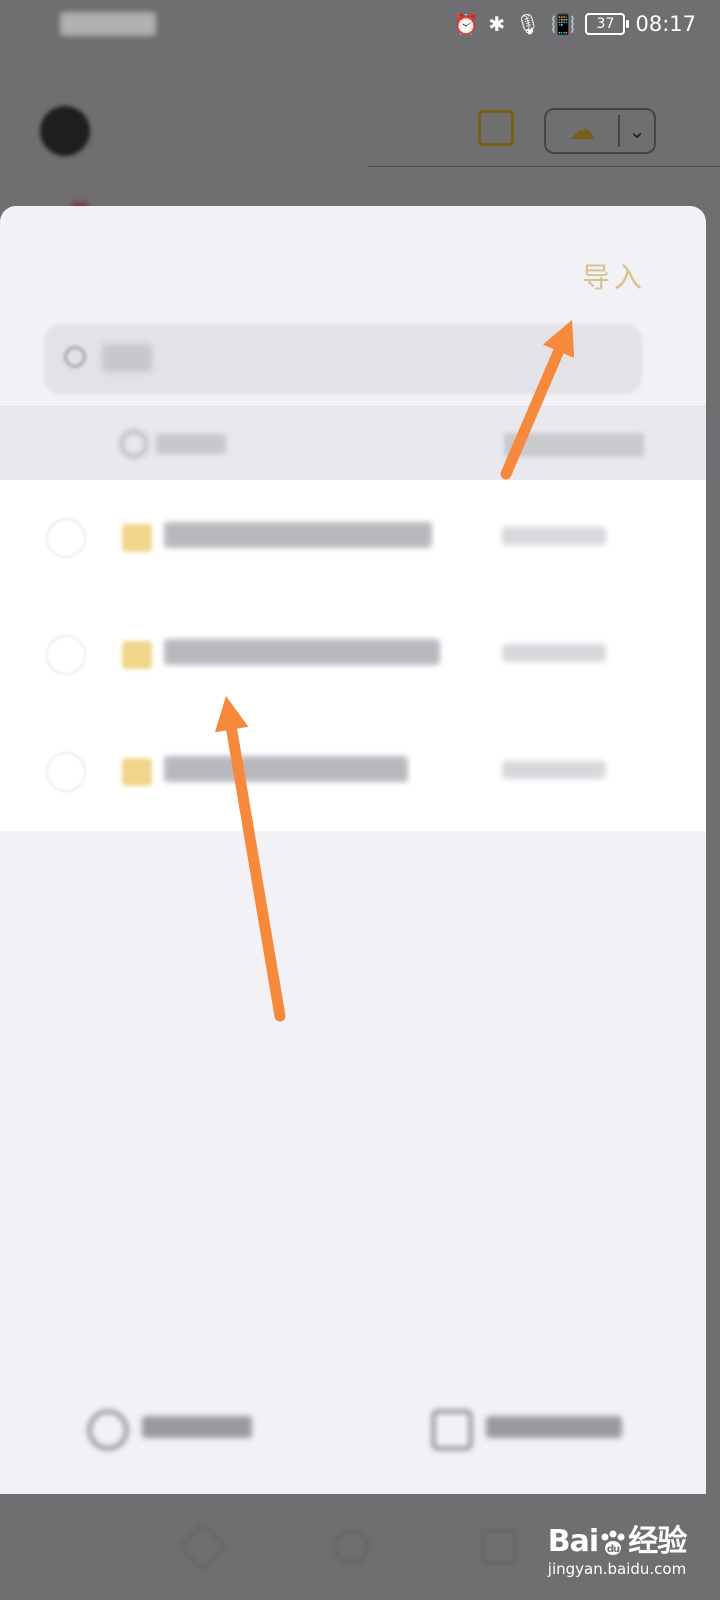 Image resolution: width=720 pixels, height=1600 pixels. I want to click on new-note-icon, so click(496, 128).